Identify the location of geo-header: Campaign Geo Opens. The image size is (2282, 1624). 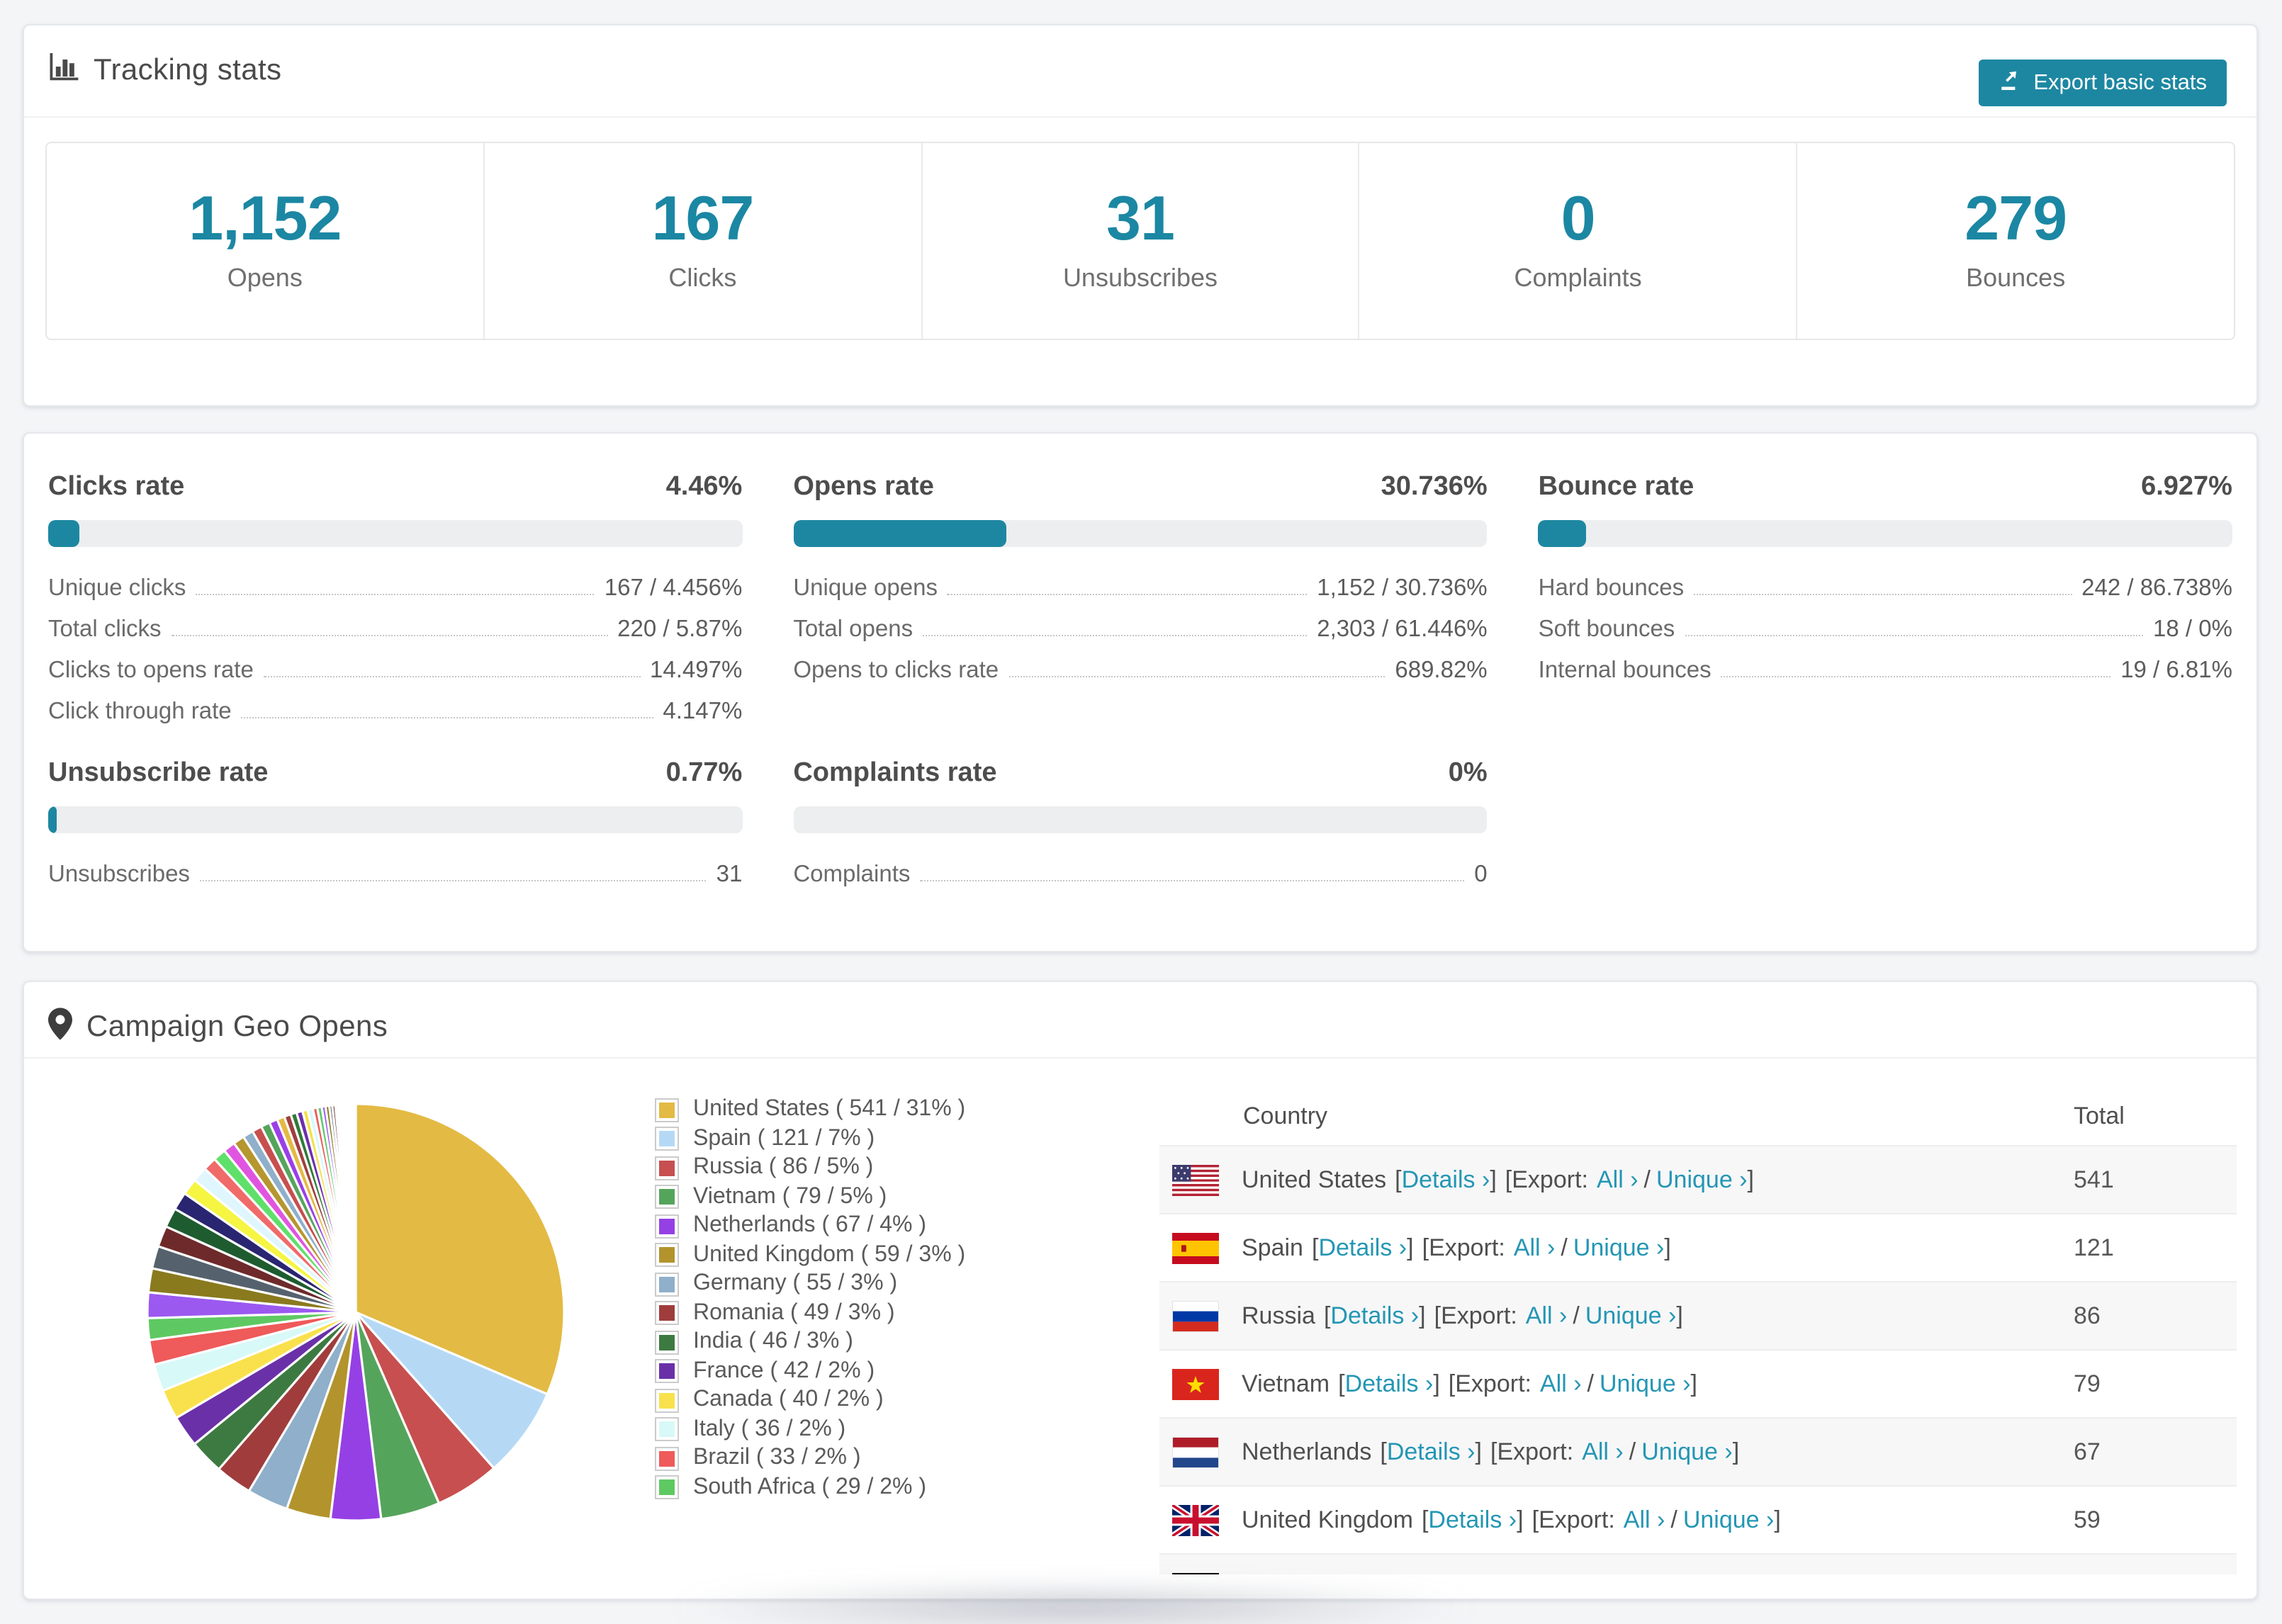
(1140, 1021).